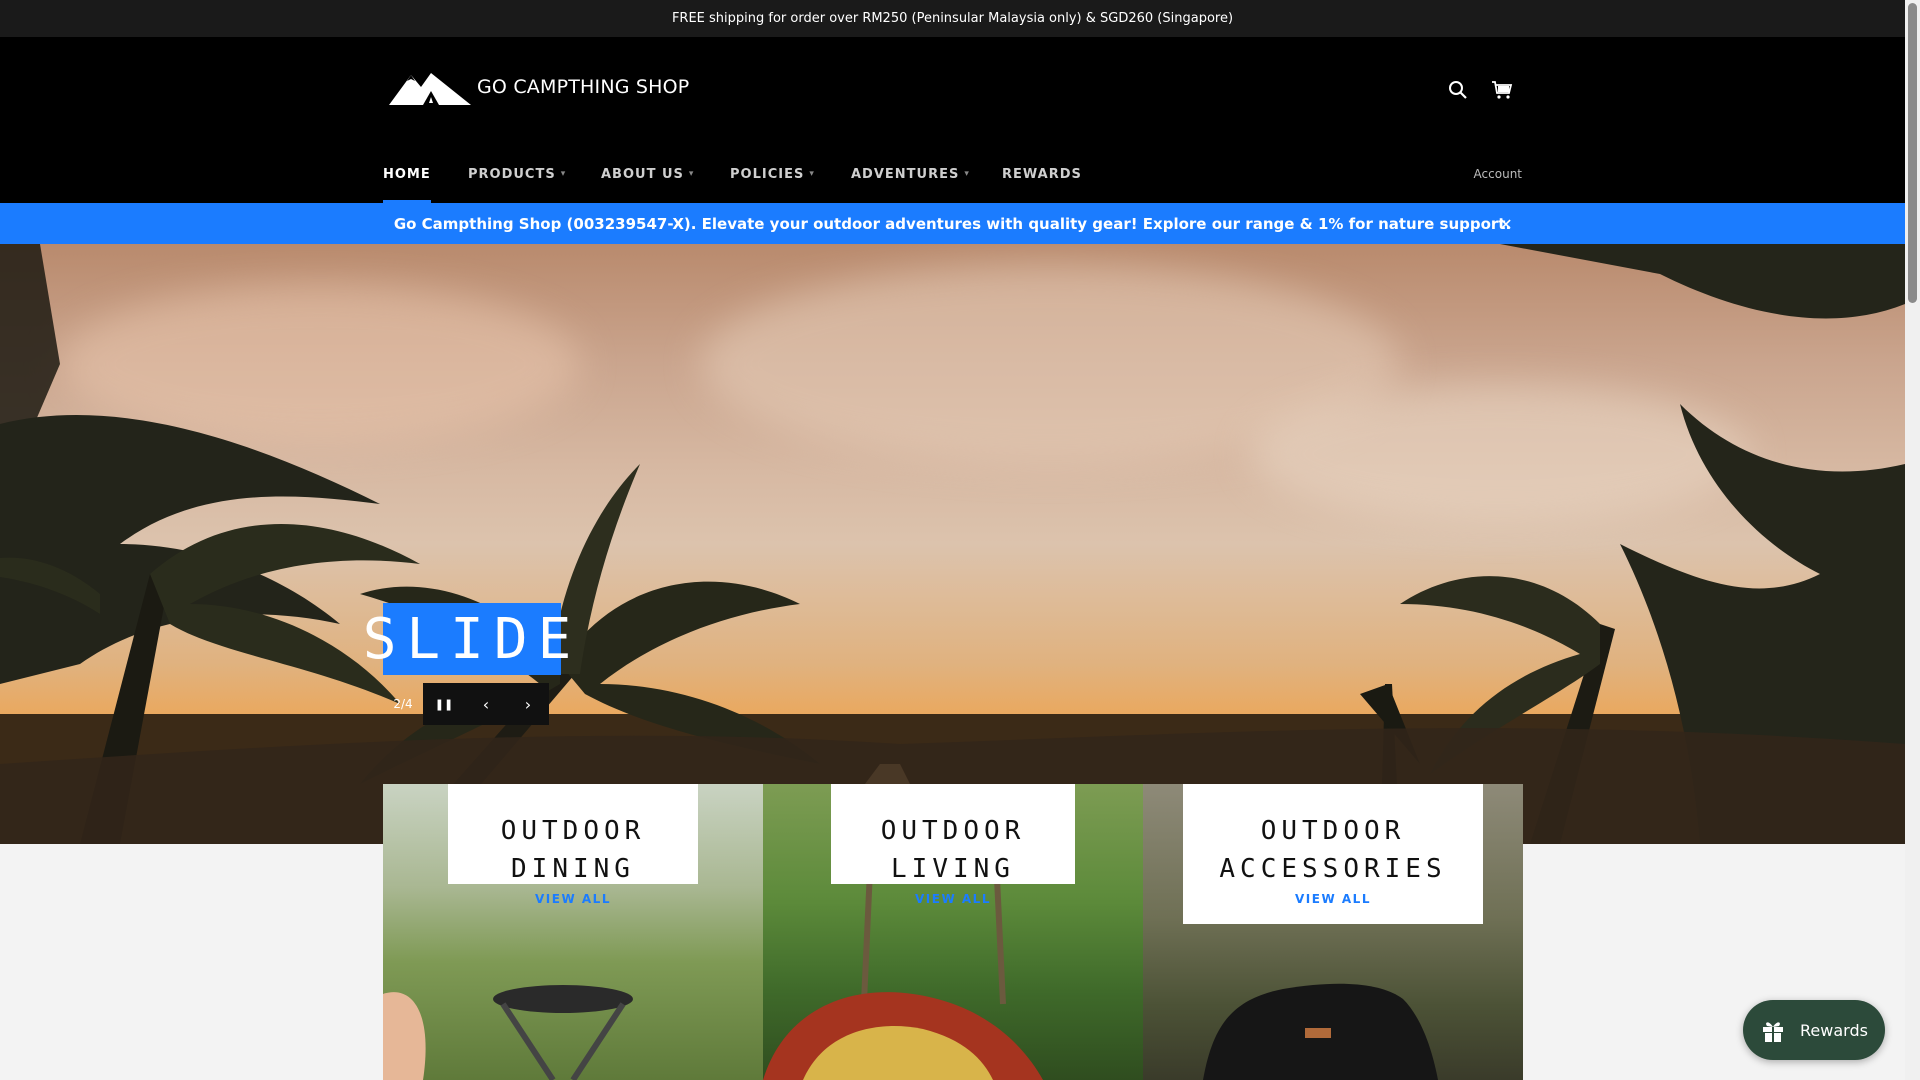  I want to click on rewards-label: Rewards, so click(1834, 1030).